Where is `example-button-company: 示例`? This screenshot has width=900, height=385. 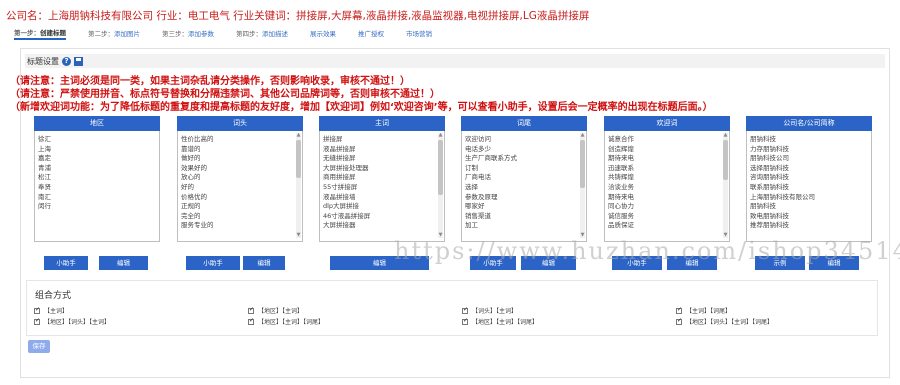
example-button-company: 示例 is located at coordinates (780, 263).